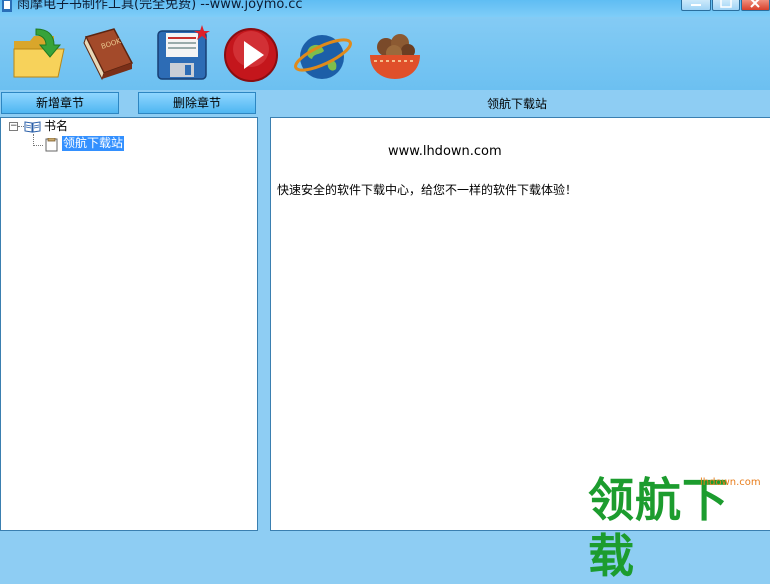 Image resolution: width=770 pixels, height=584 pixels. What do you see at coordinates (730, 482) in the screenshot?
I see `watermark-url: lhdown.com` at bounding box center [730, 482].